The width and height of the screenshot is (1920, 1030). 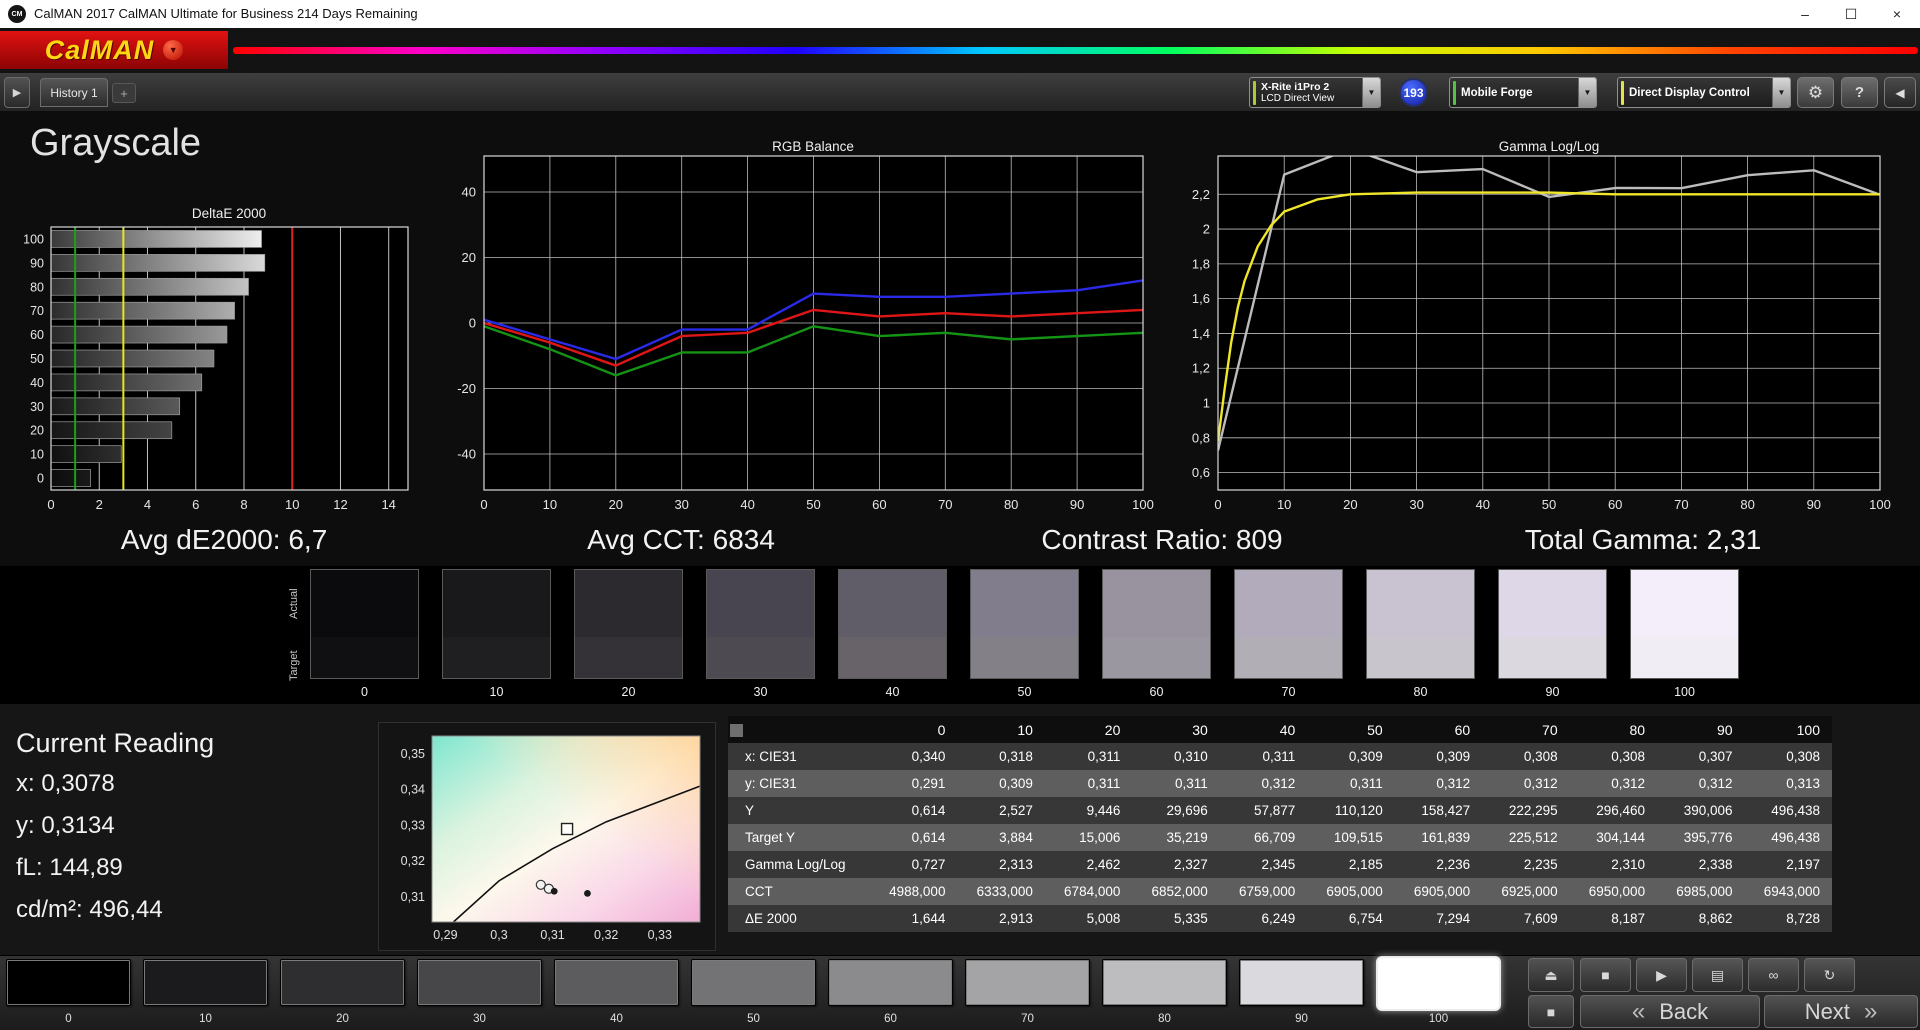 I want to click on swatch-label: 70, so click(x=1288, y=692).